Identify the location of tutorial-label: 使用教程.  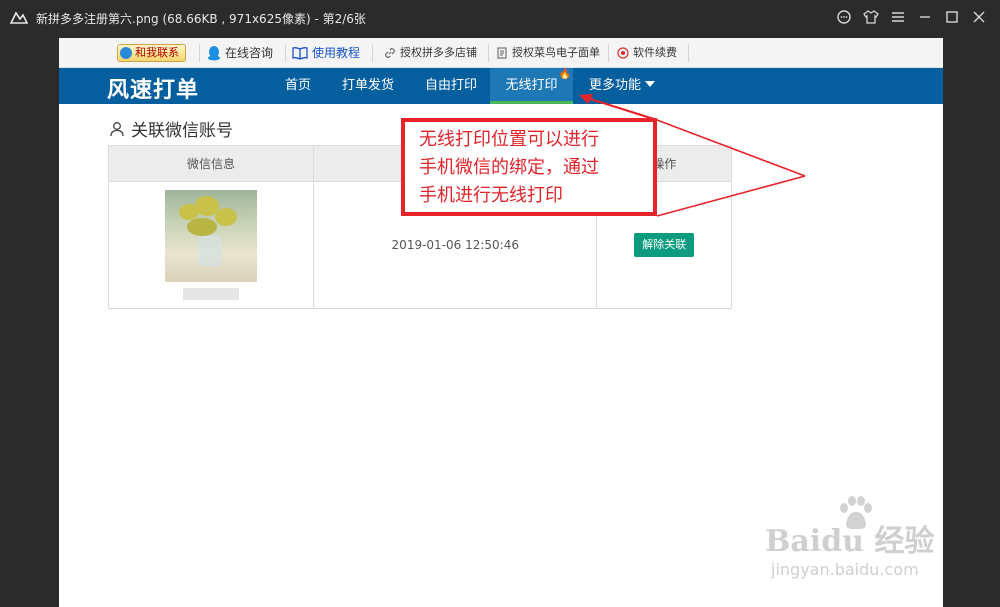
(336, 53).